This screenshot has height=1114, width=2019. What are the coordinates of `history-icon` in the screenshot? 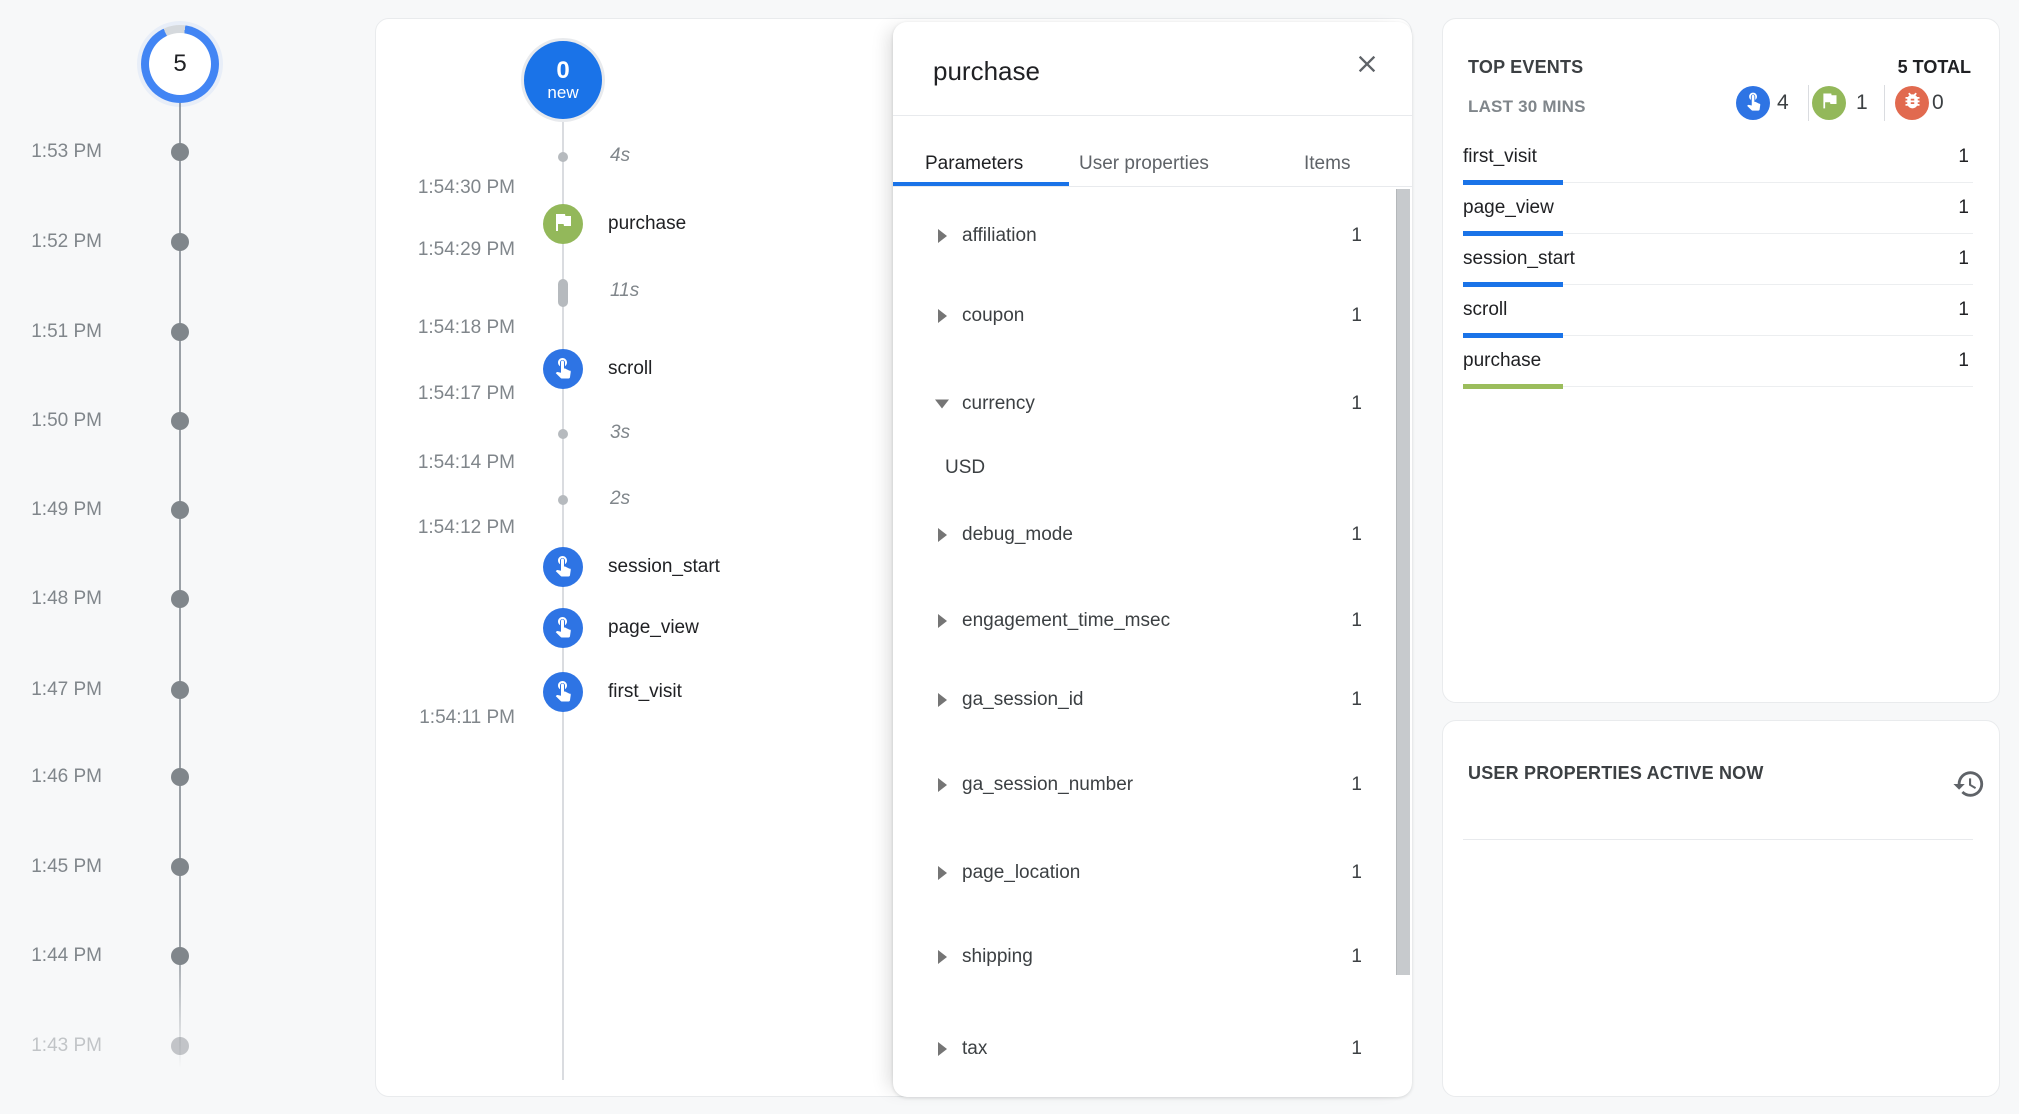 It's located at (1969, 784).